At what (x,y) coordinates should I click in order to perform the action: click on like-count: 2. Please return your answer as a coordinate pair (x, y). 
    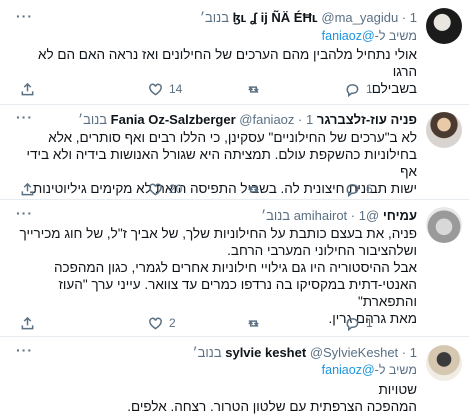
    Looking at the image, I should click on (172, 323).